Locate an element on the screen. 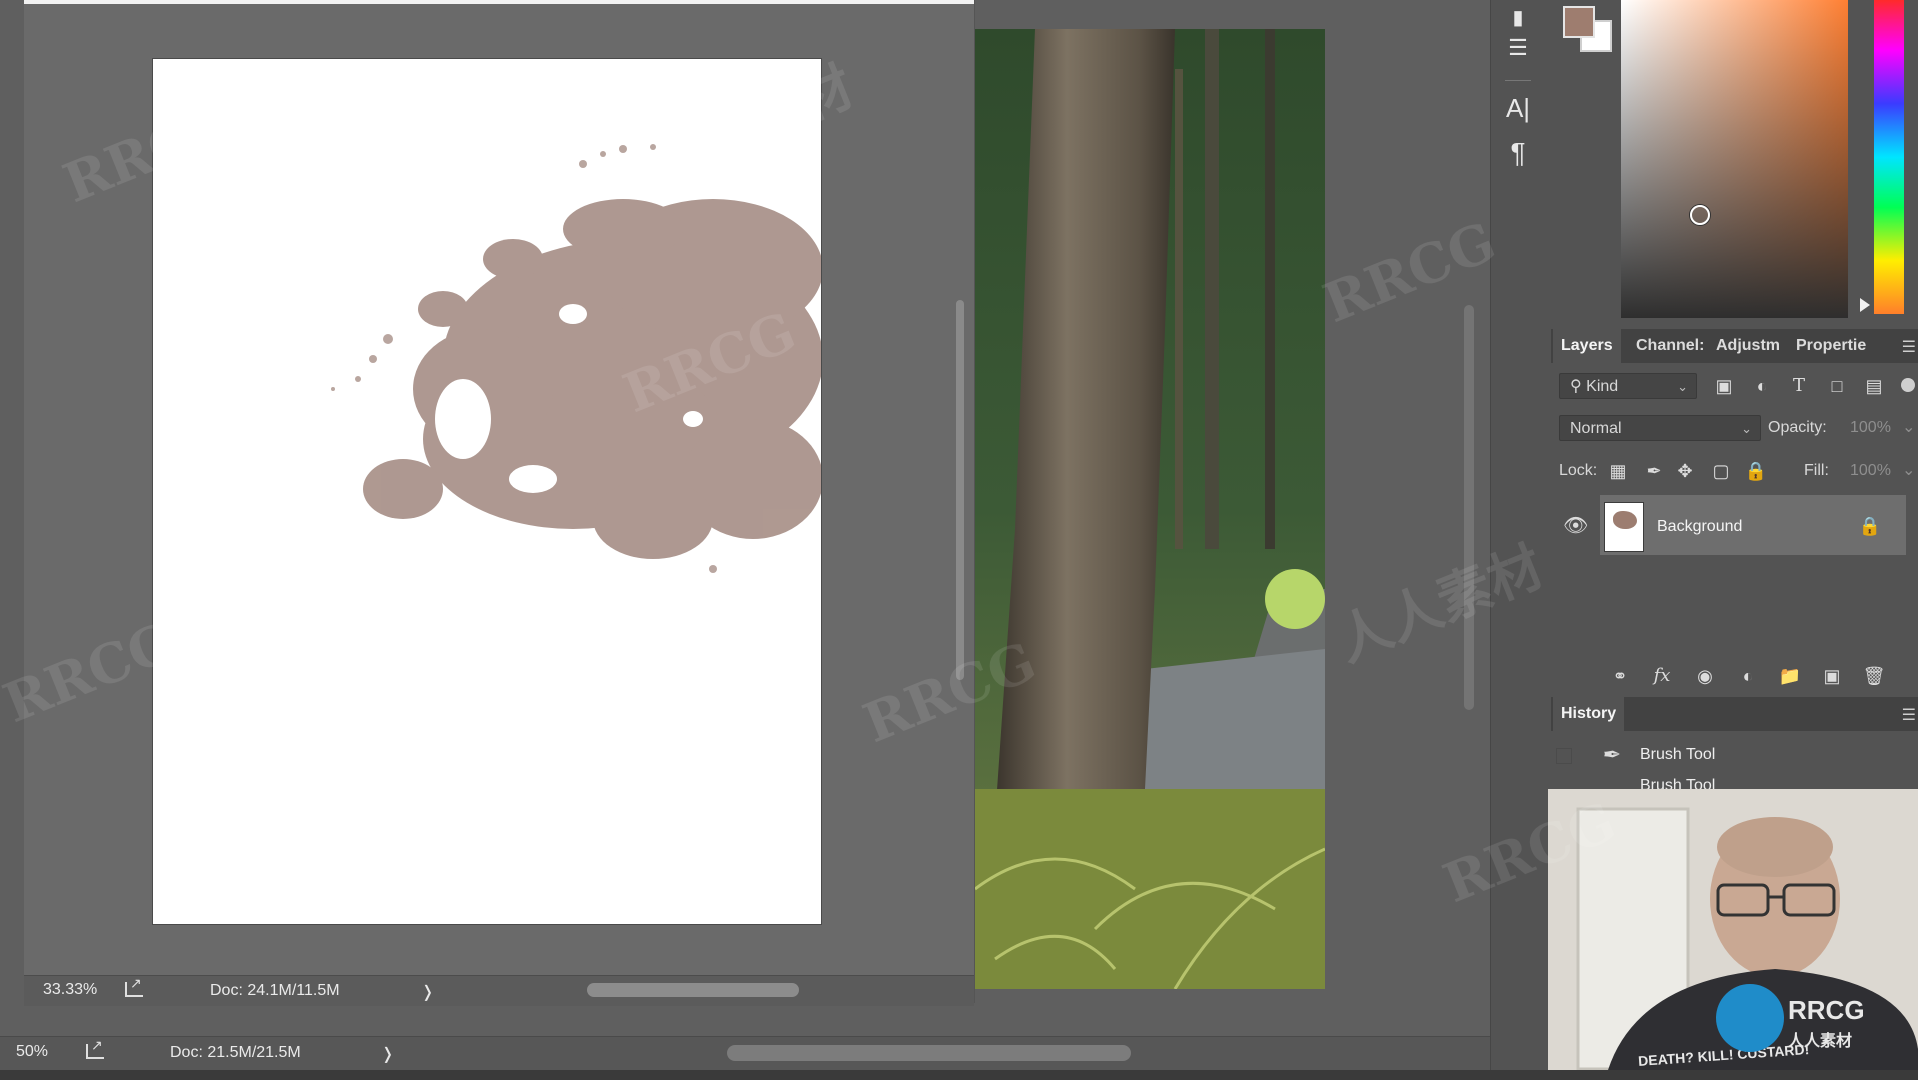  opacity-label: Opacity: is located at coordinates (1797, 427).